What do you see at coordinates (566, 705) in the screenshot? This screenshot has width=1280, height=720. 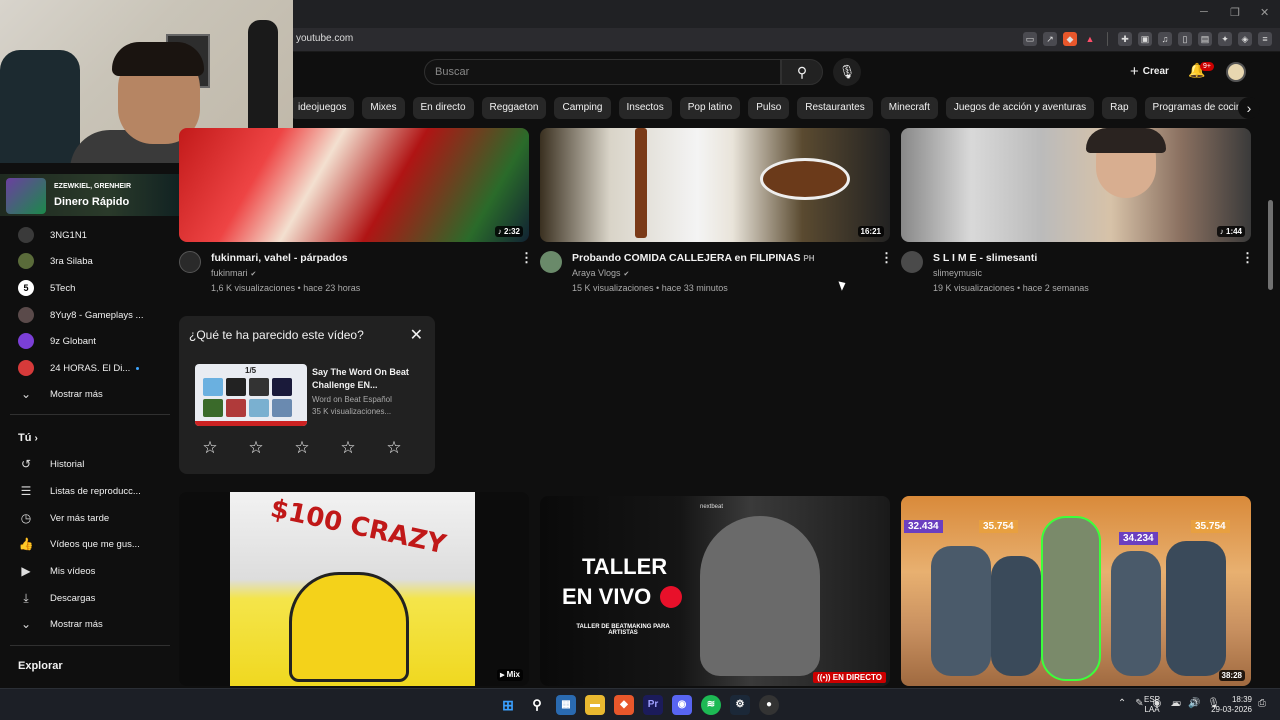 I see `photos-icon: ▦` at bounding box center [566, 705].